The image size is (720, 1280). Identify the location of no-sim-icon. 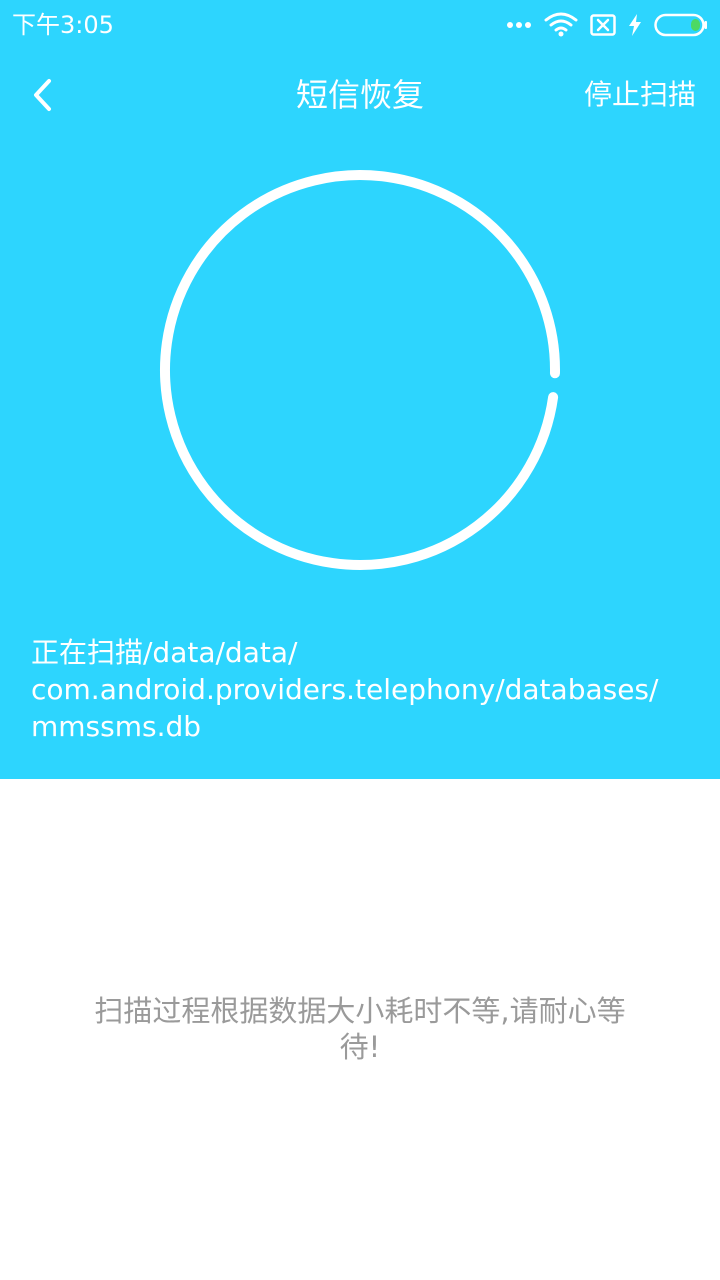
(603, 25).